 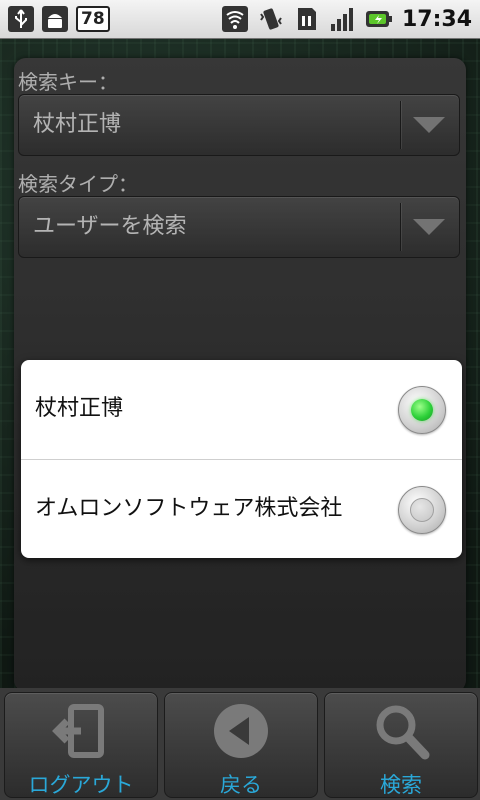 I want to click on search-button: 検索, so click(x=401, y=745).